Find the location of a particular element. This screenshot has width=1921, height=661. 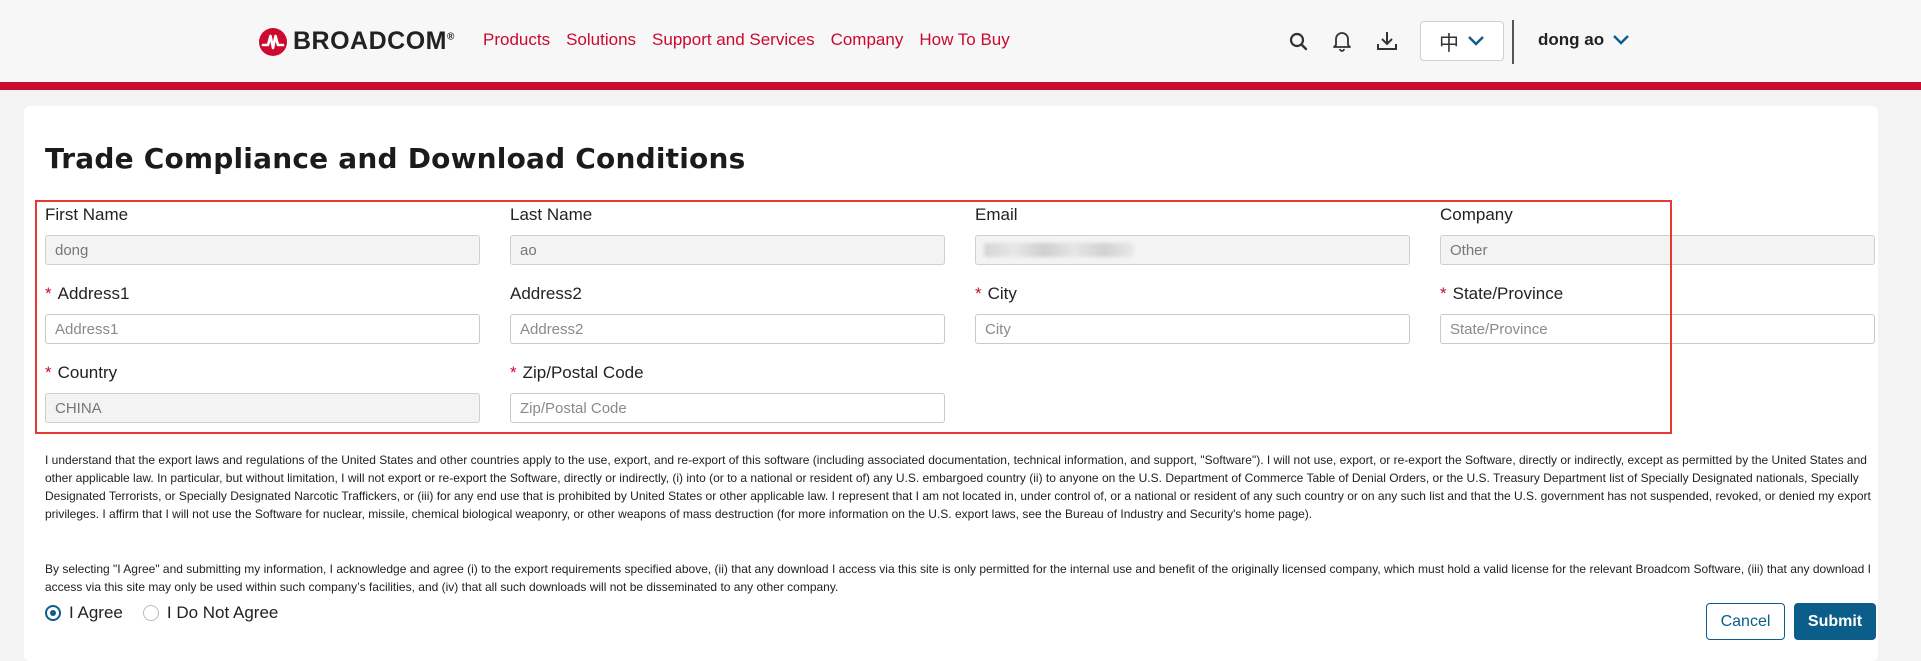

header-divider is located at coordinates (1513, 42).